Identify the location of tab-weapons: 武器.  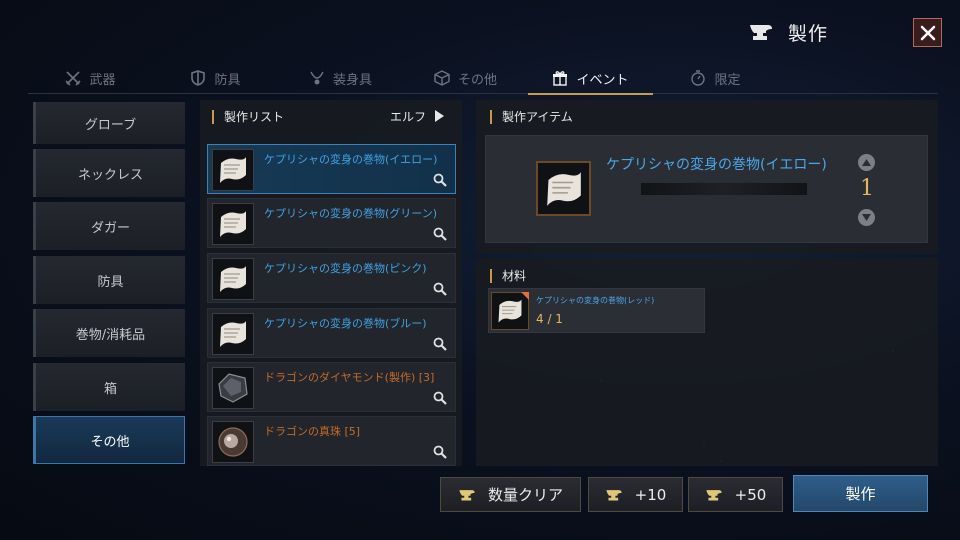
(90, 78).